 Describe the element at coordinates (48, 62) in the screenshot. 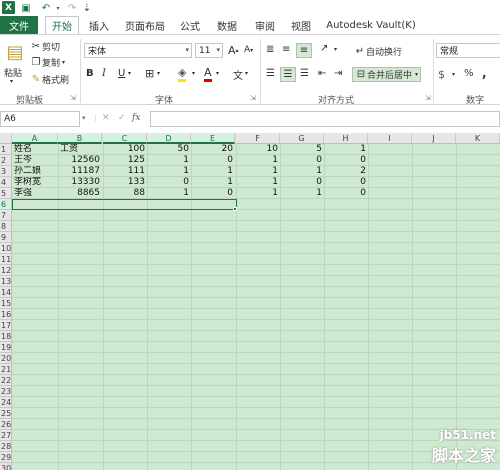

I see `copy-button: ❐ 复制 ▾` at that location.